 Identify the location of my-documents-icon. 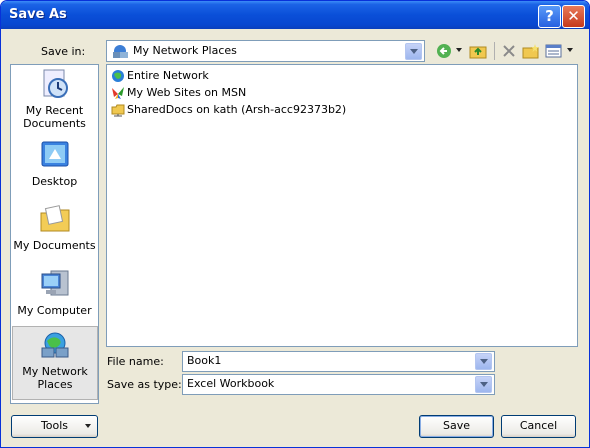
(54, 218).